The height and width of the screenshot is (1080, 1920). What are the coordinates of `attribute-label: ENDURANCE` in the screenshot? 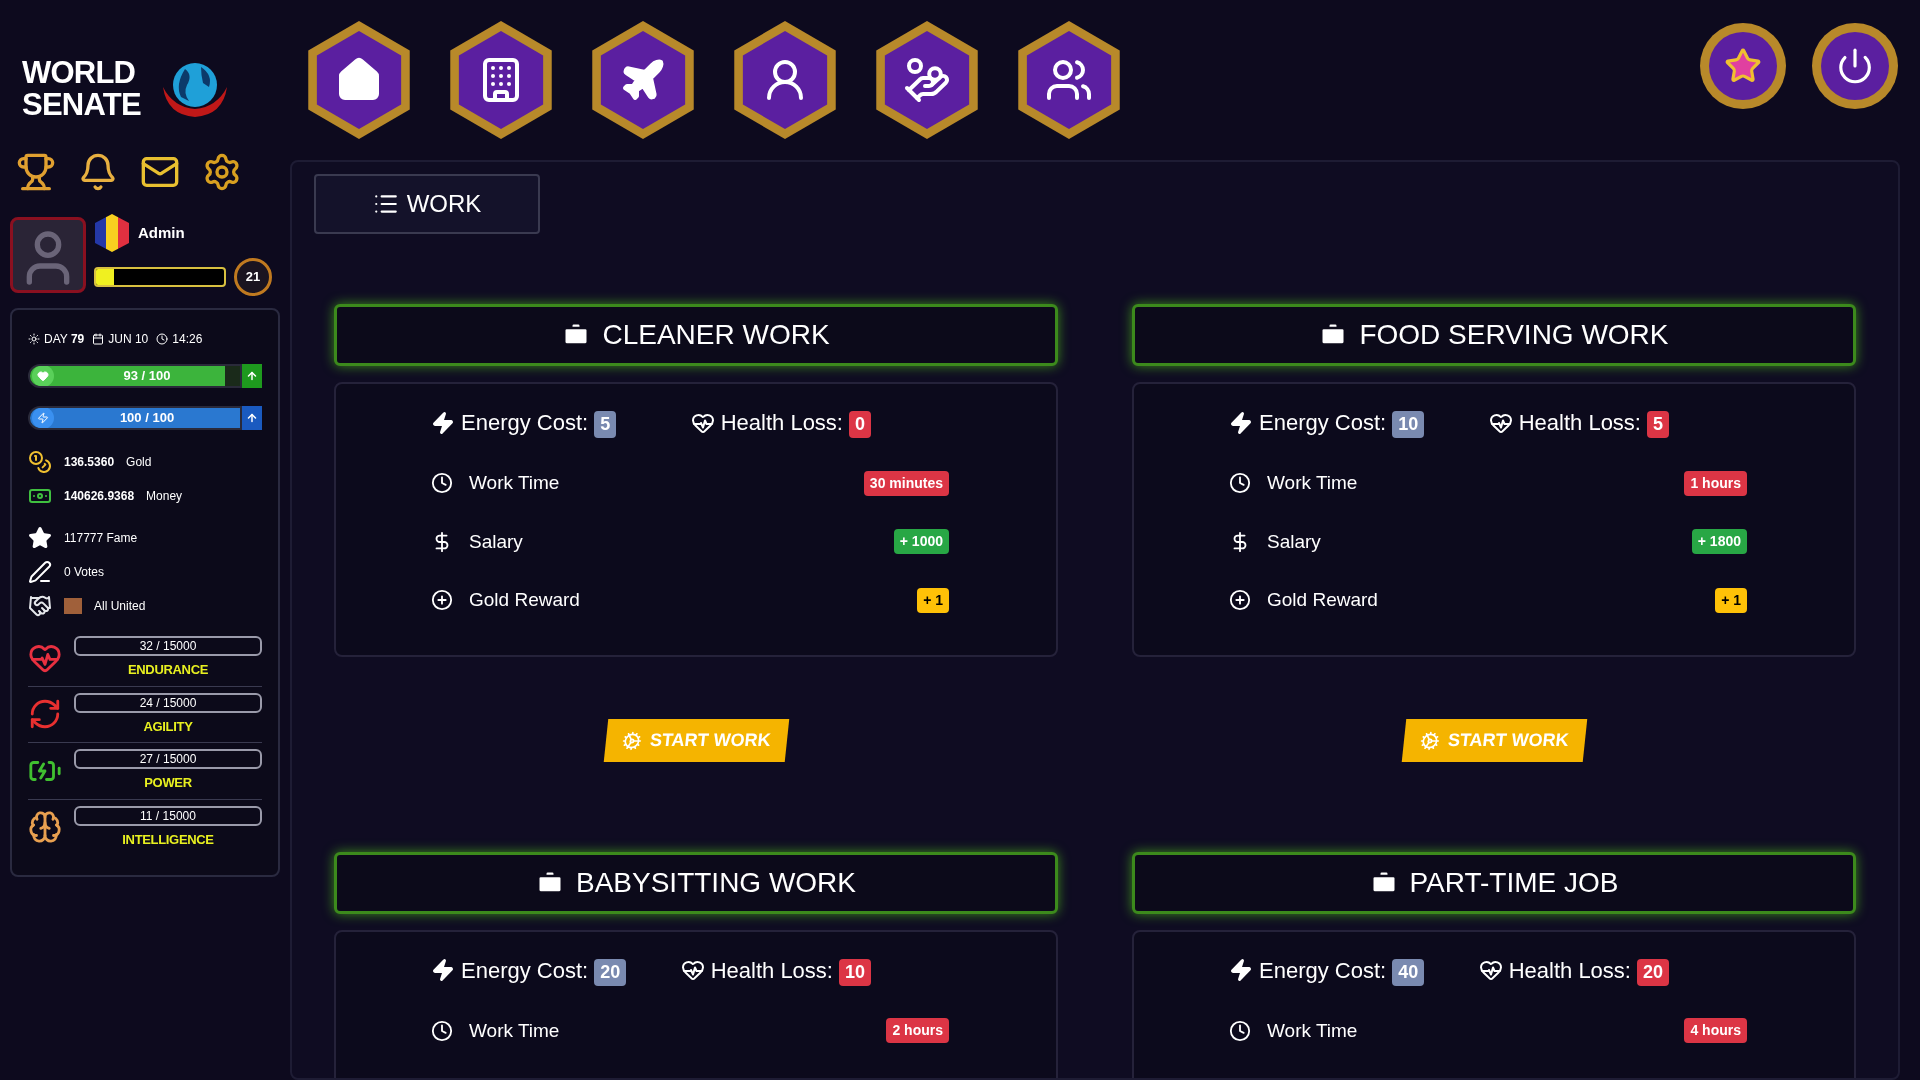 It's located at (168, 670).